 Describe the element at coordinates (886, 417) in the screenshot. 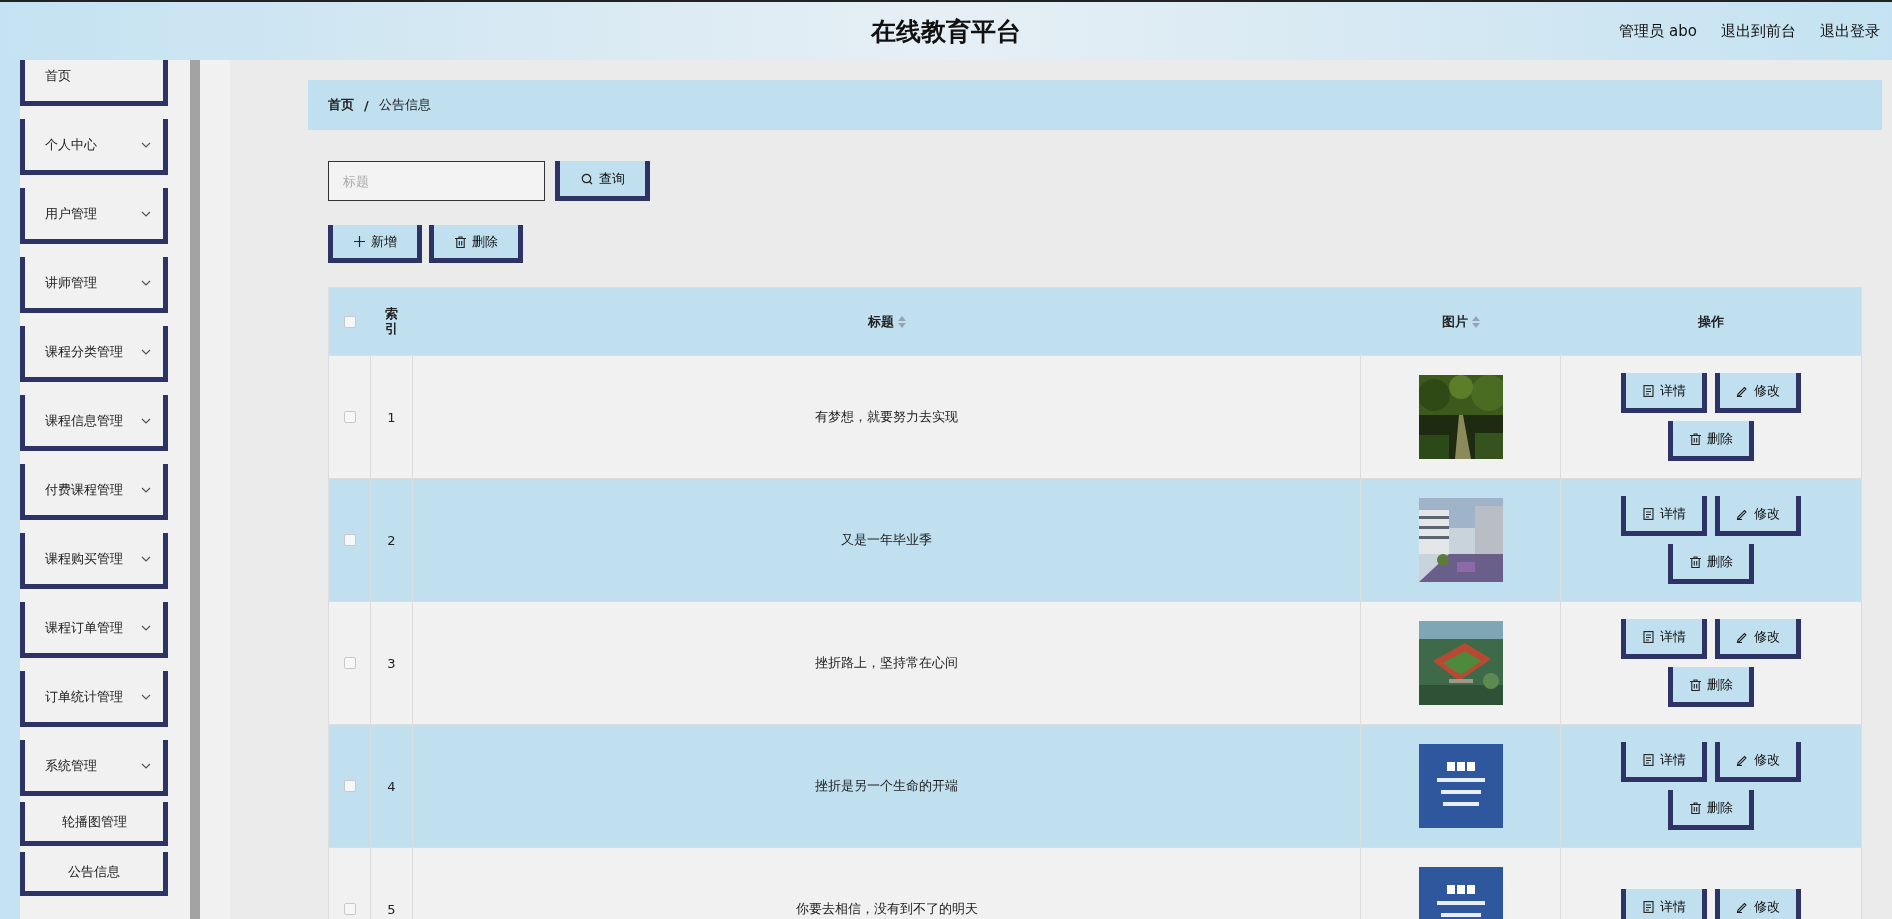

I see `row-title: 有梦想，就要努力去实现` at that location.